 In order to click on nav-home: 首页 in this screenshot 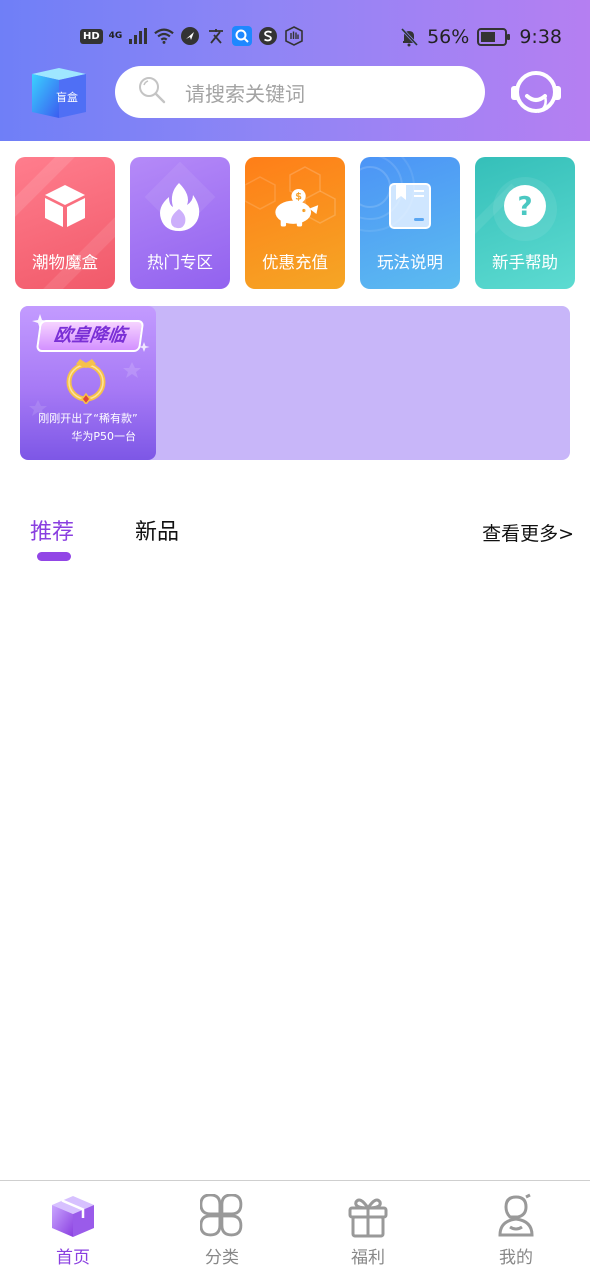, I will do `click(73, 1230)`.